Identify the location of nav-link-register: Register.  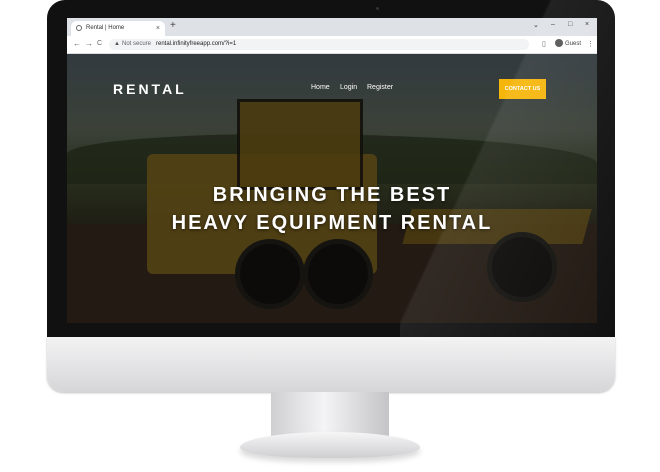
(380, 87).